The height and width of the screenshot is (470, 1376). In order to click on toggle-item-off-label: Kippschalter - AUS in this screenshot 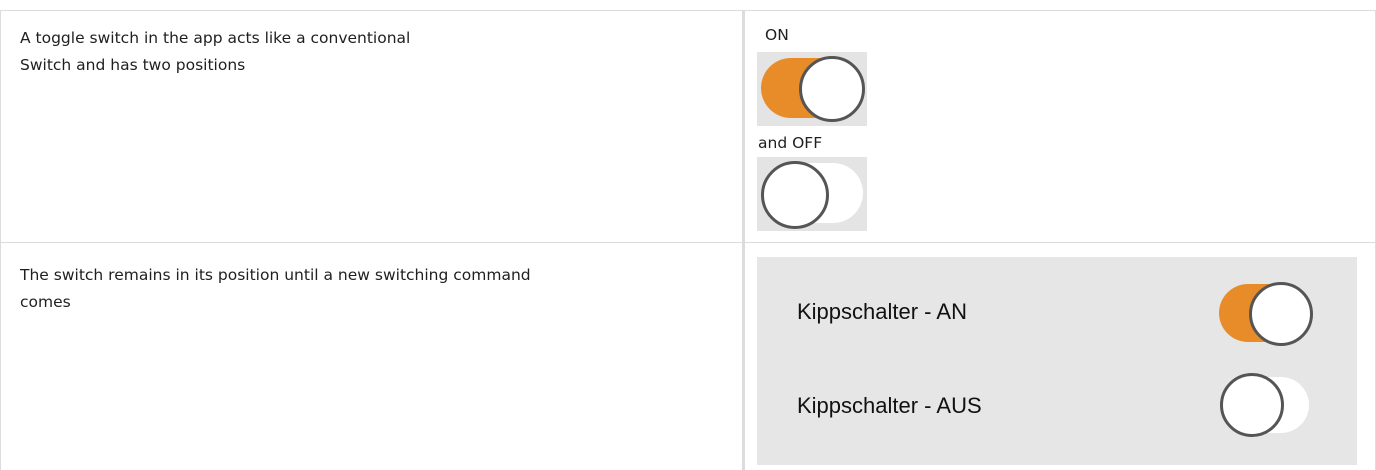, I will do `click(889, 405)`.